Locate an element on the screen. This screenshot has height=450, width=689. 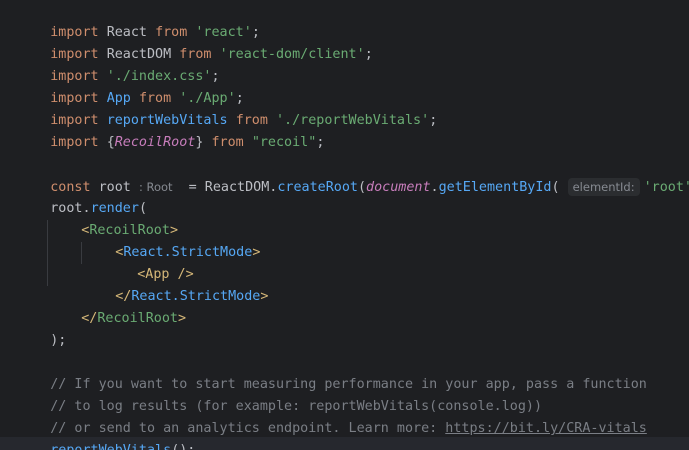
punctuation: } is located at coordinates (199, 142).